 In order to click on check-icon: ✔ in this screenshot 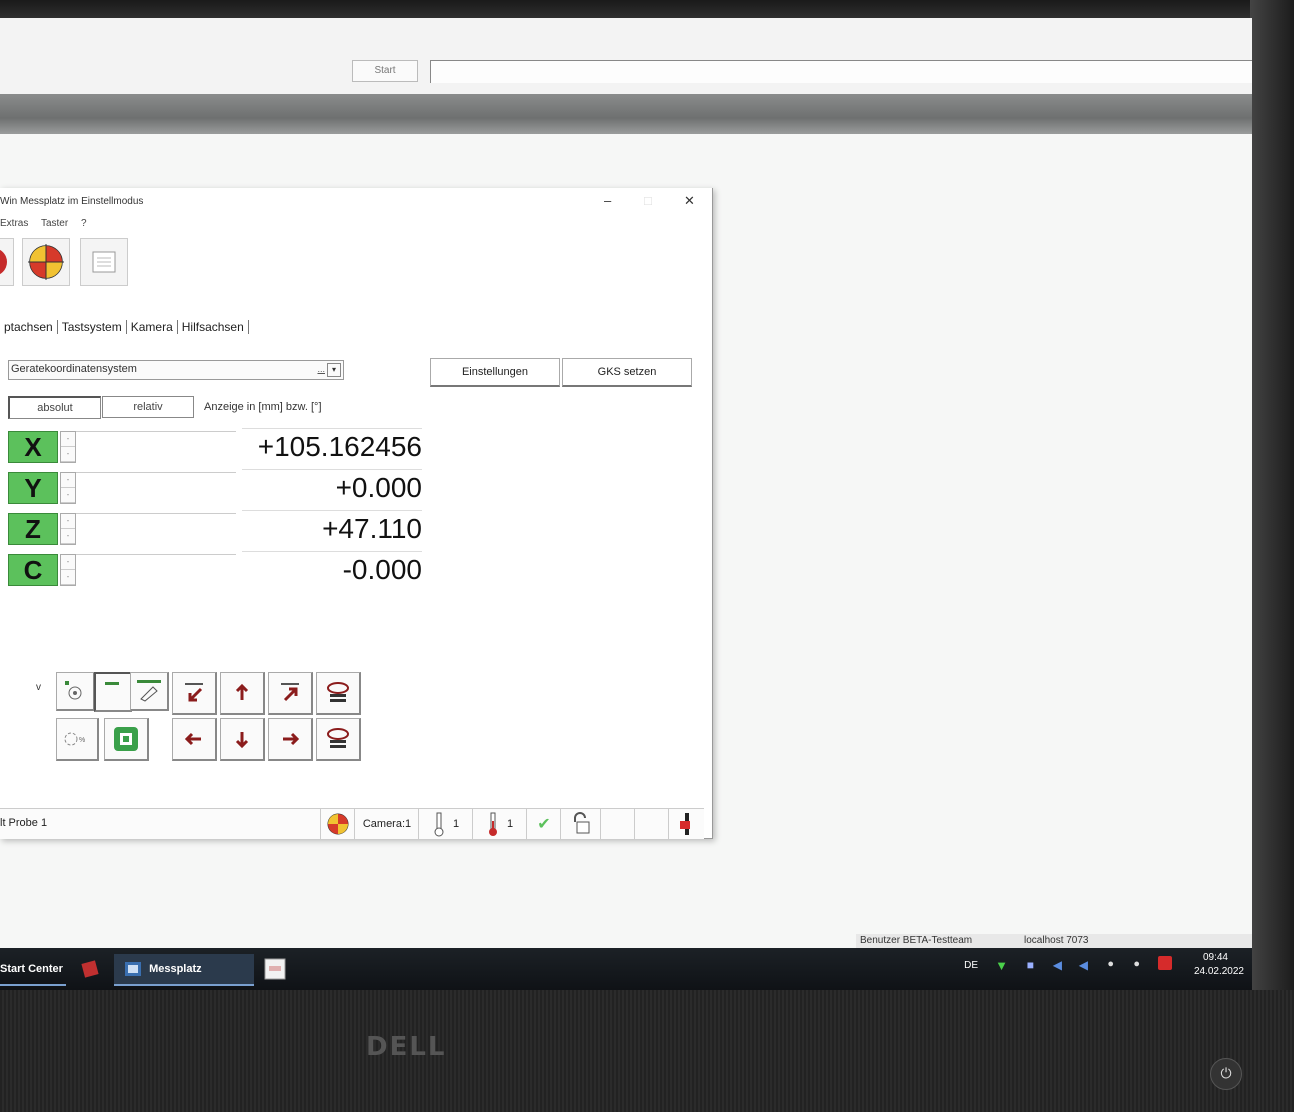, I will do `click(543, 824)`.